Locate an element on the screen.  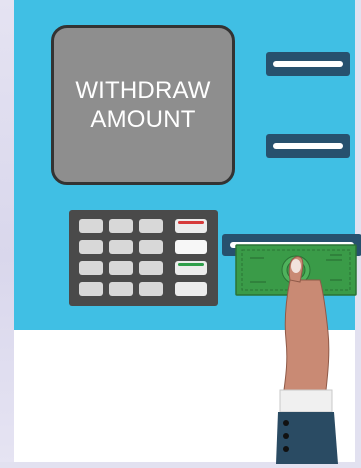
enter-key is located at coordinates (191, 268).